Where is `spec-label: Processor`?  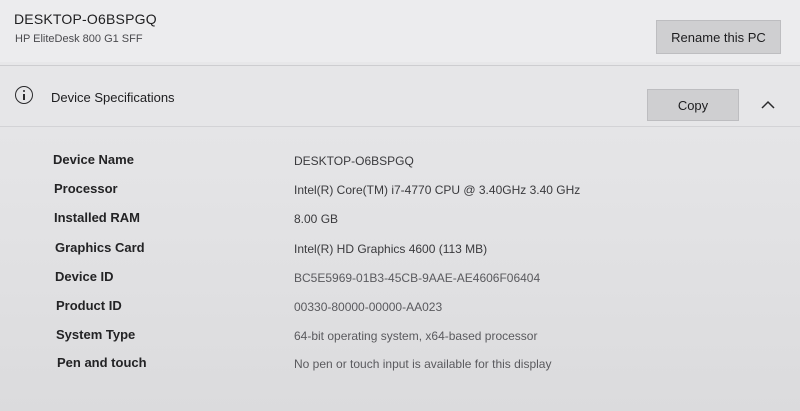 spec-label: Processor is located at coordinates (86, 188).